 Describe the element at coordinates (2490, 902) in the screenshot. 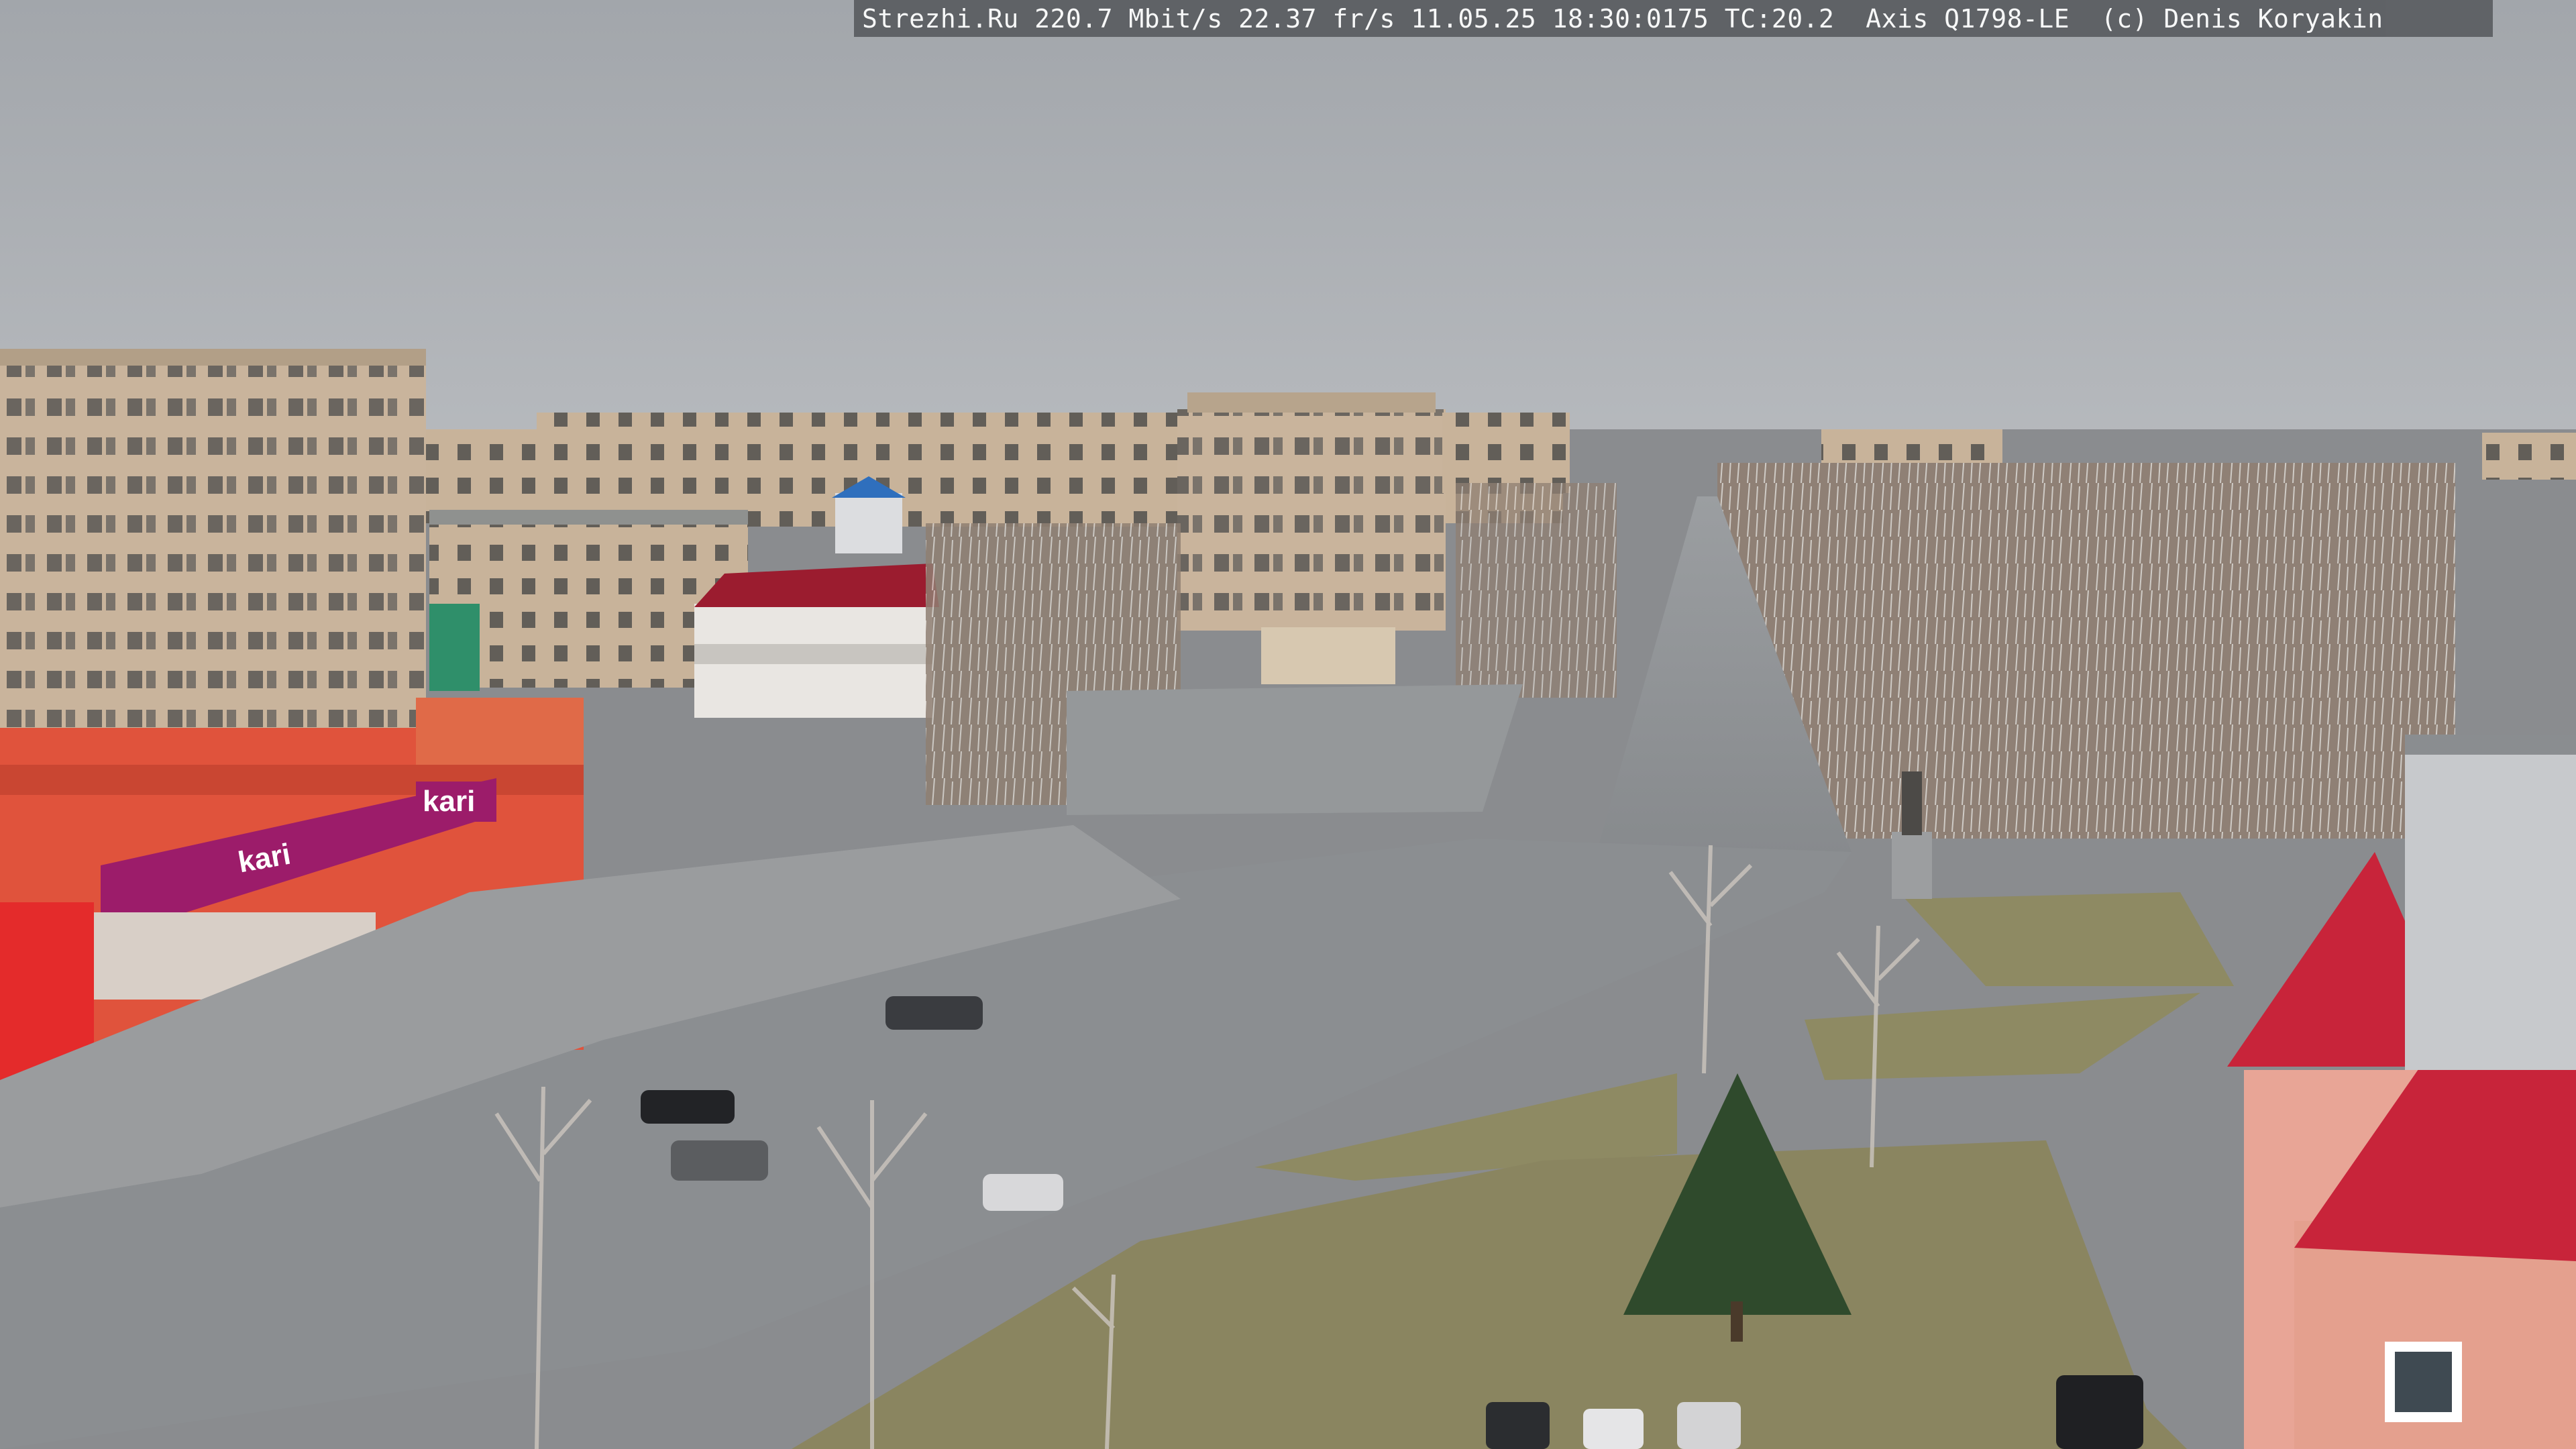

I see `right-modern-building` at that location.